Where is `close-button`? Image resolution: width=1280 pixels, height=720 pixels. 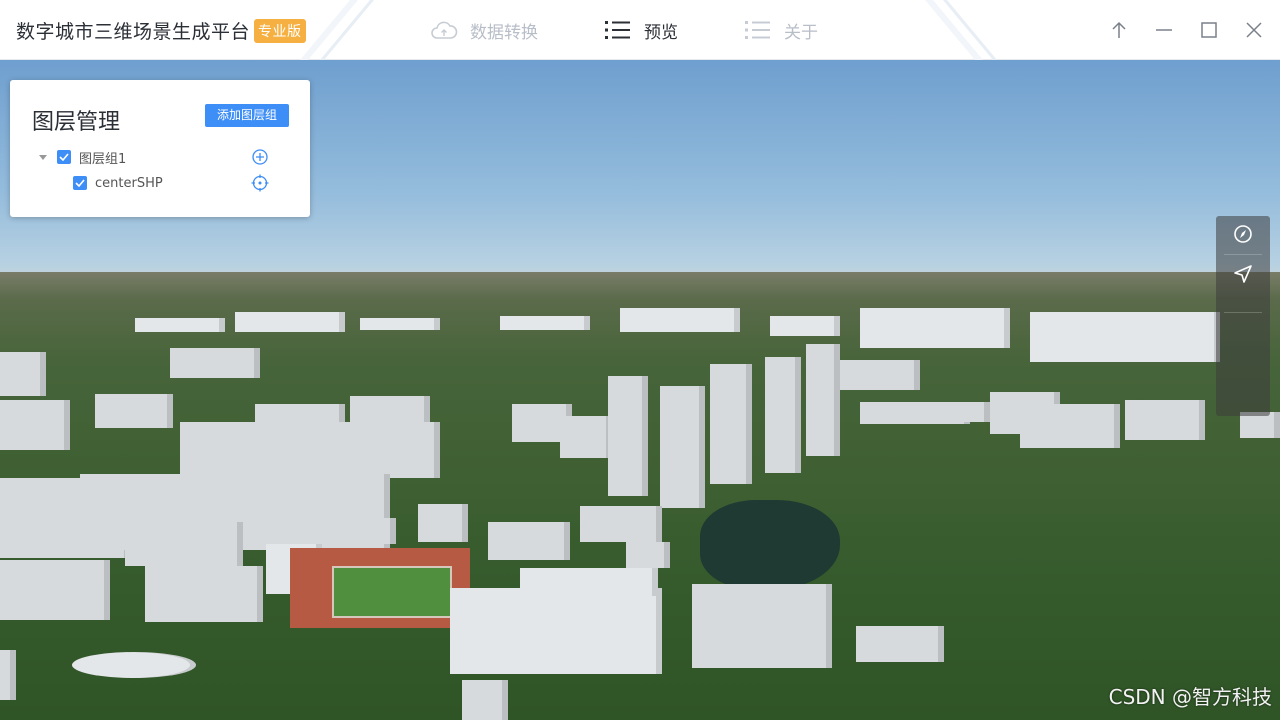
close-button is located at coordinates (1253, 30).